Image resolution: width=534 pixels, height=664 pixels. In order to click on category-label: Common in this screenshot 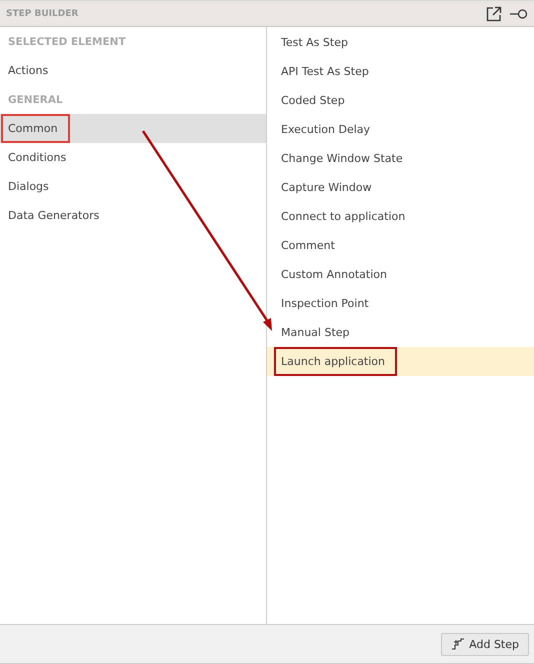, I will do `click(35, 128)`.